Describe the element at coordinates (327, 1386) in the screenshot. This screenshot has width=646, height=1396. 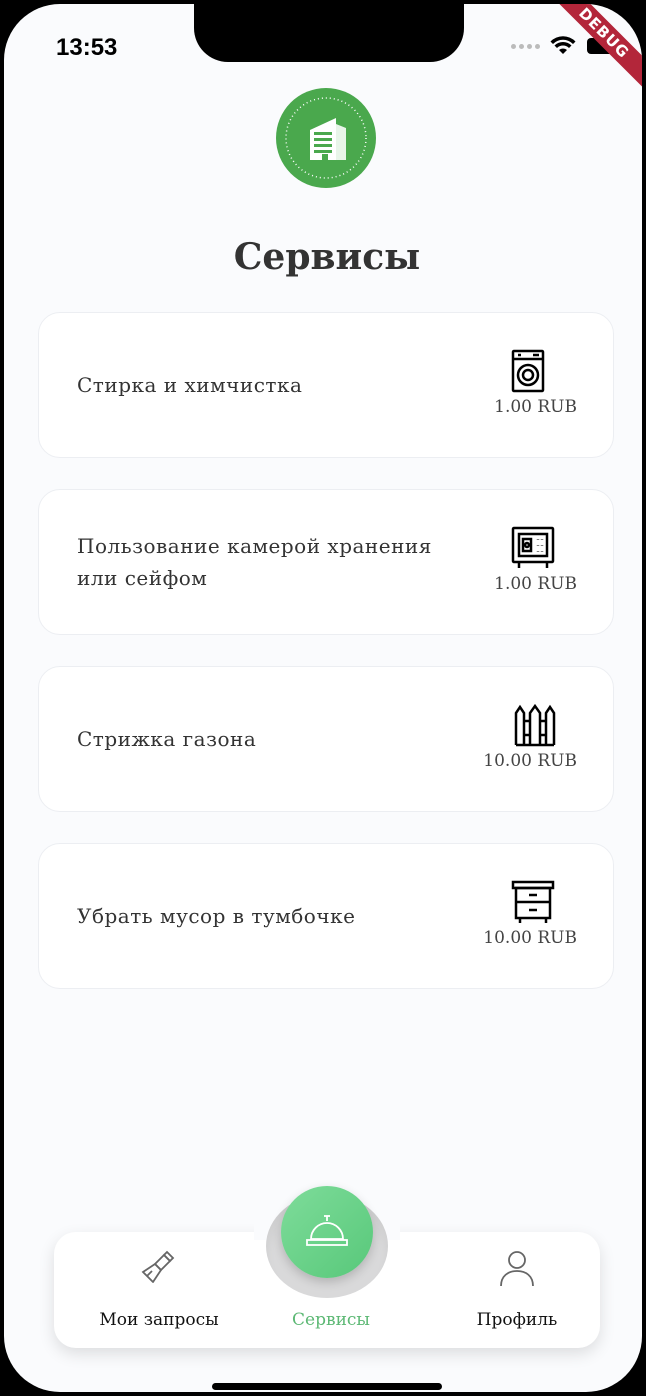
I see `home-indicator` at that location.